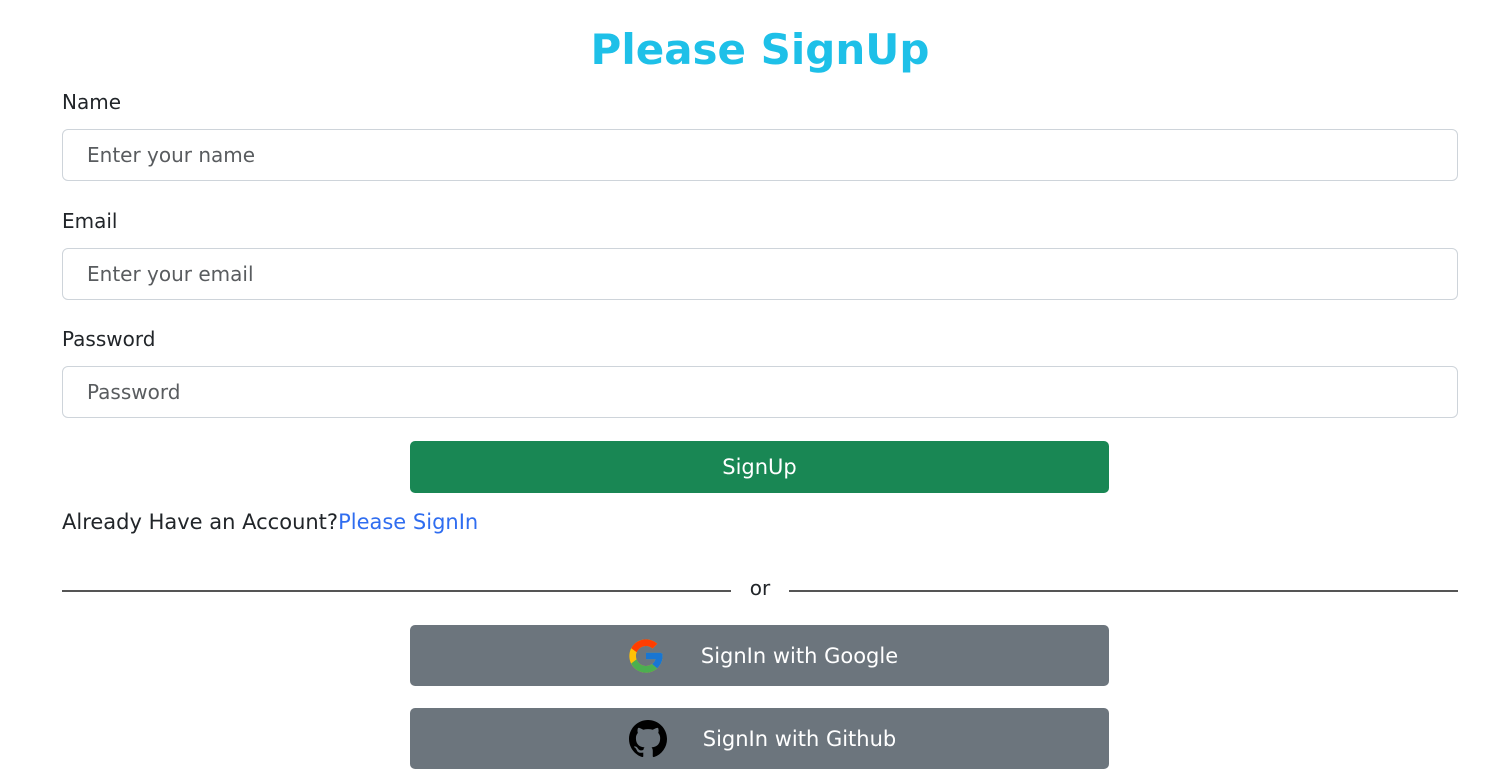 Image resolution: width=1512 pixels, height=783 pixels. What do you see at coordinates (760, 155) in the screenshot?
I see `name-input` at bounding box center [760, 155].